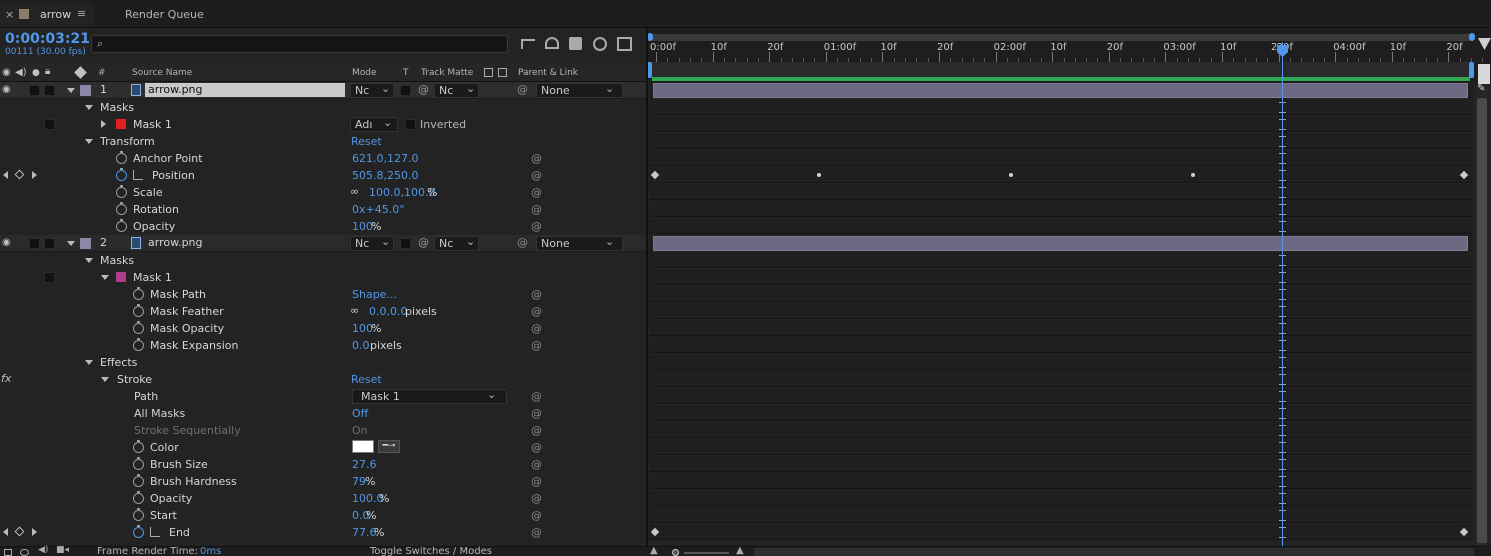 This screenshot has width=1491, height=556. What do you see at coordinates (47, 39) in the screenshot?
I see `current-timecode: 0:00:03:21` at bounding box center [47, 39].